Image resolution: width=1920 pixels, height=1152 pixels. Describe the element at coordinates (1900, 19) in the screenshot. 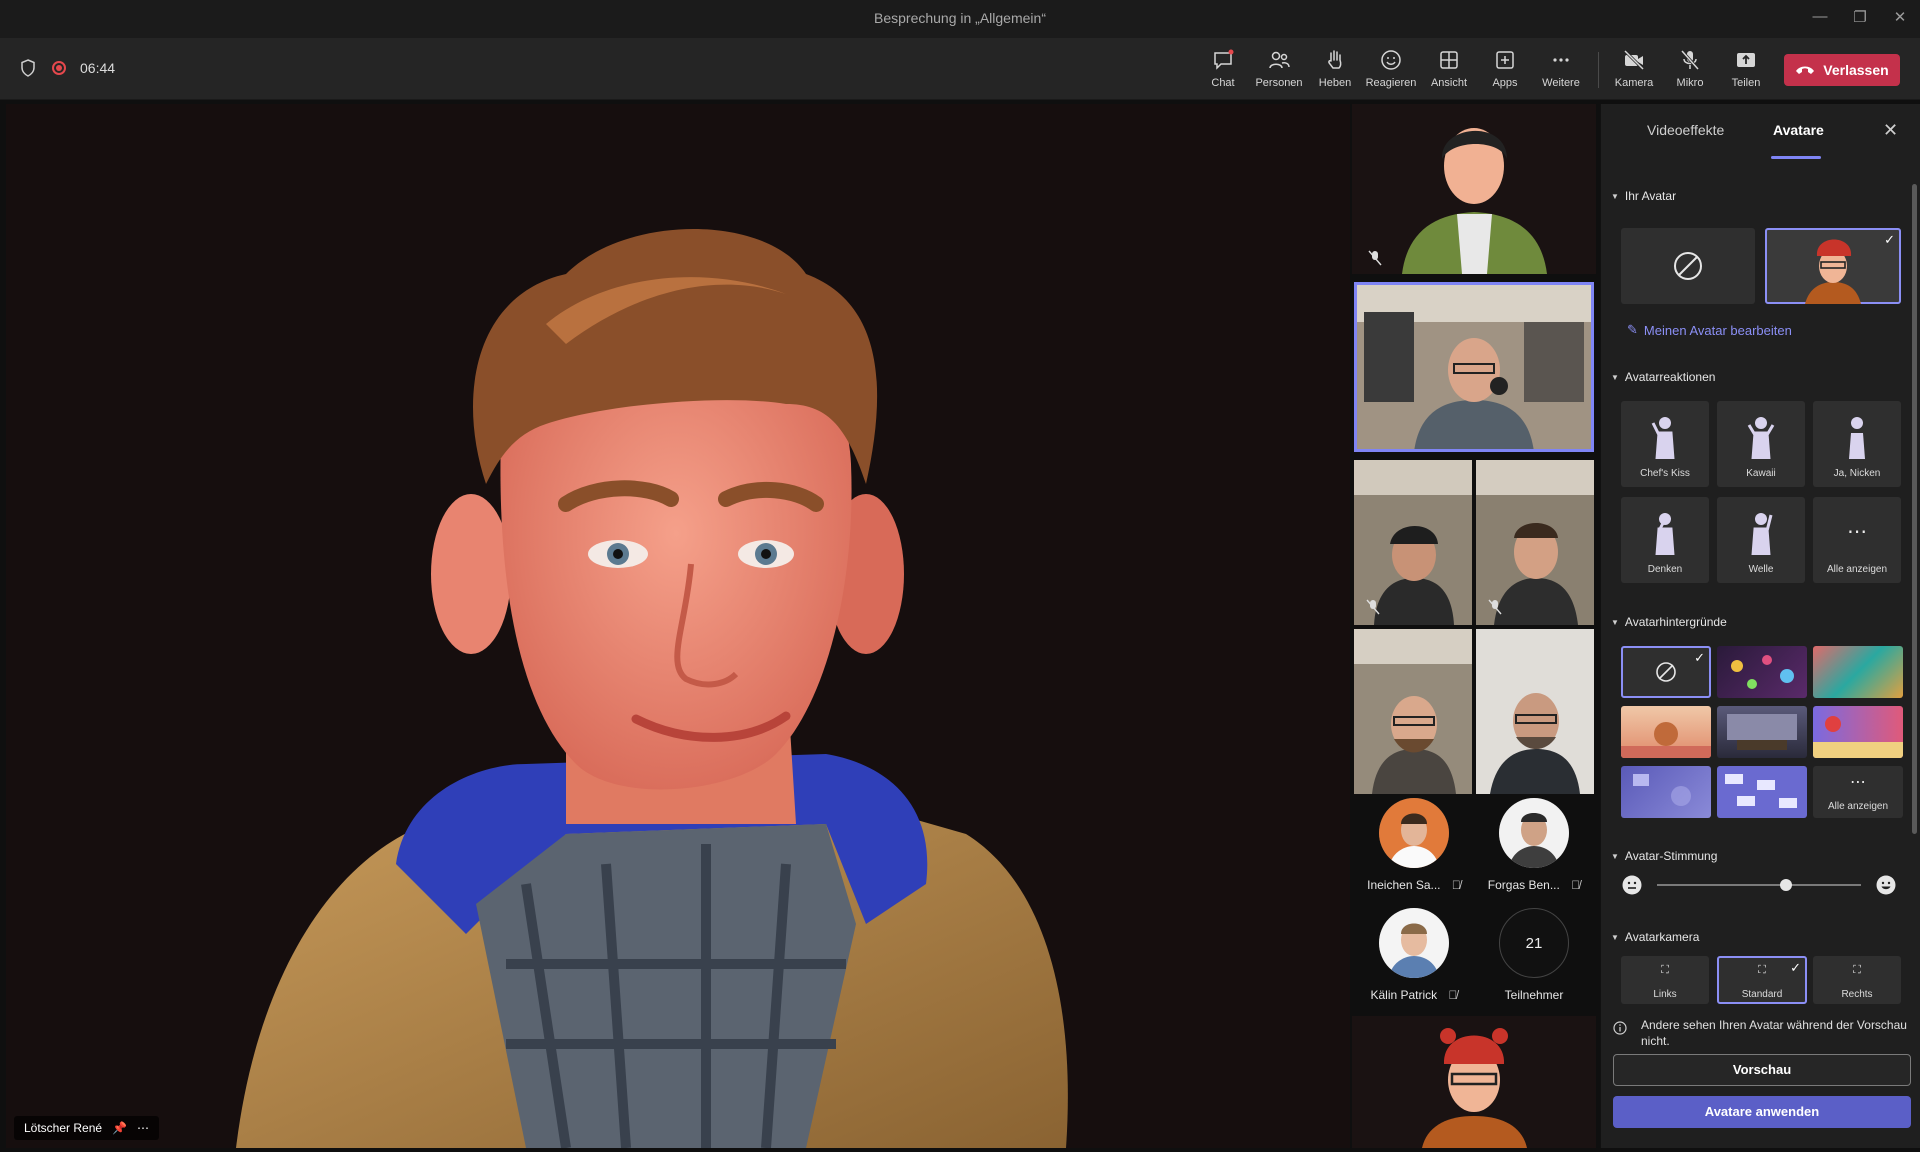

I see `close-window-icon: ✕` at that location.